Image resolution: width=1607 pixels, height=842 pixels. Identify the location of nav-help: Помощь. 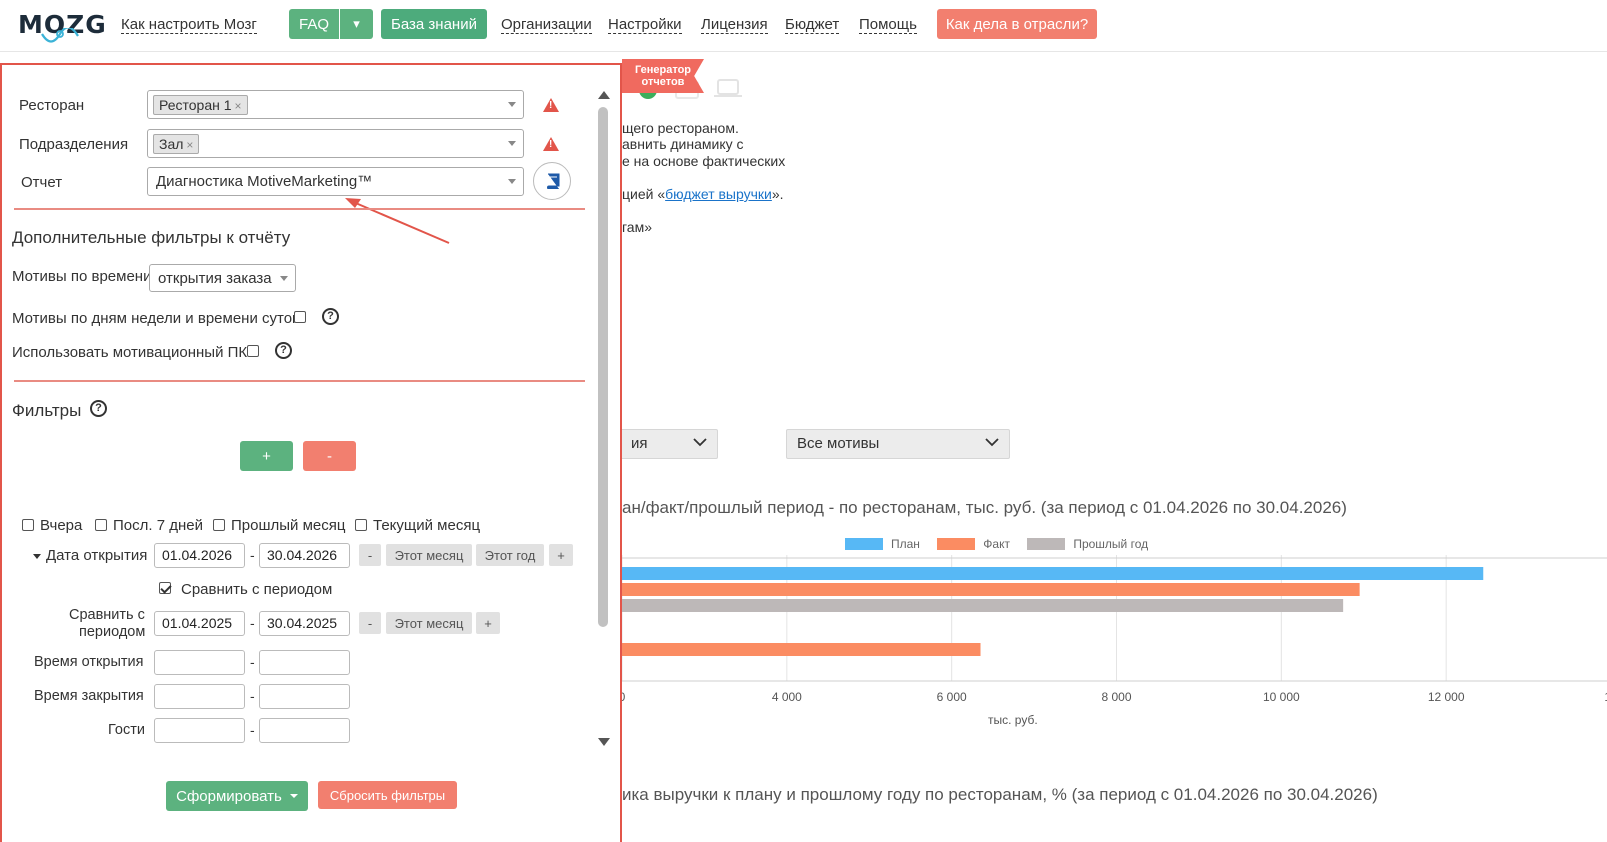
(888, 25).